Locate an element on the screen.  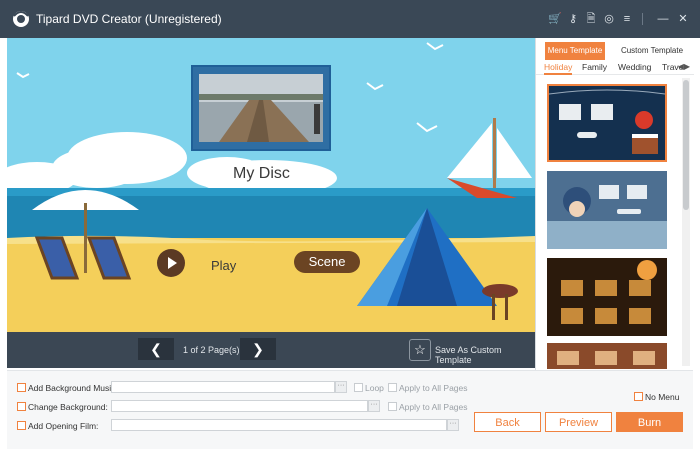
minimize-icon: — is located at coordinates (663, 19).